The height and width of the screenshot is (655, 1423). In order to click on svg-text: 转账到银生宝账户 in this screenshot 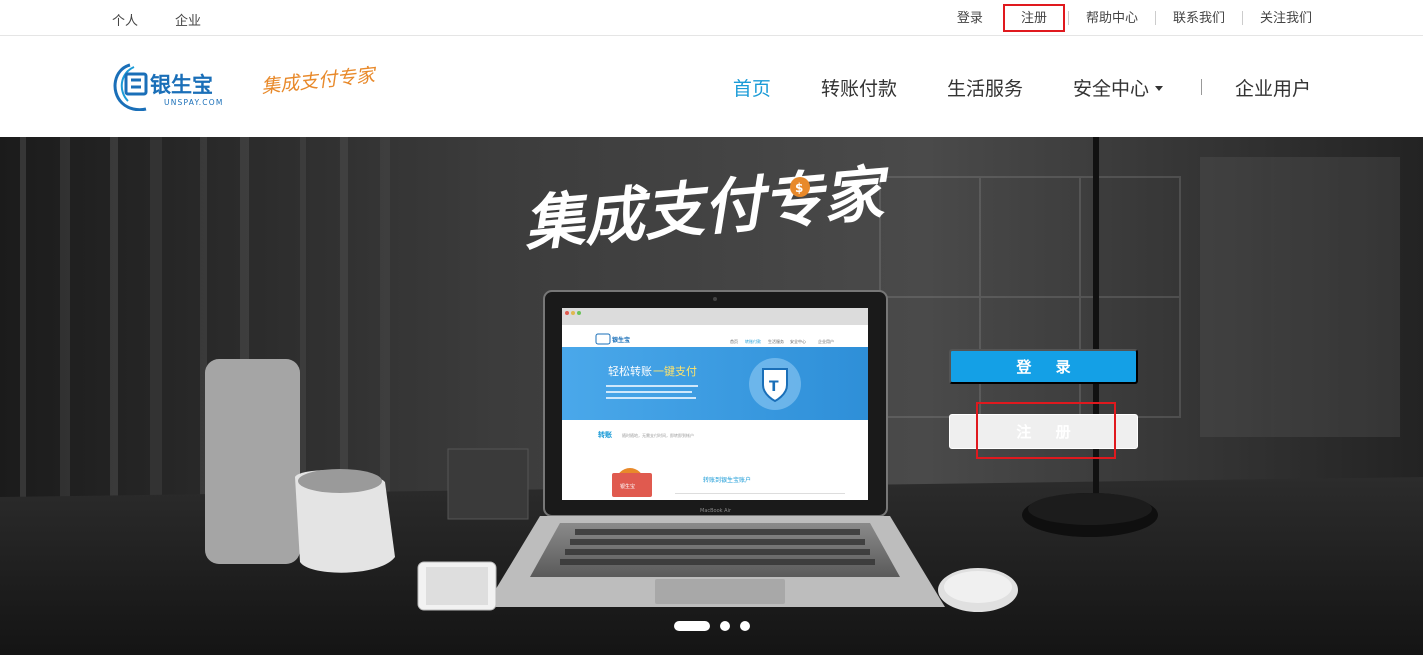, I will do `click(727, 480)`.